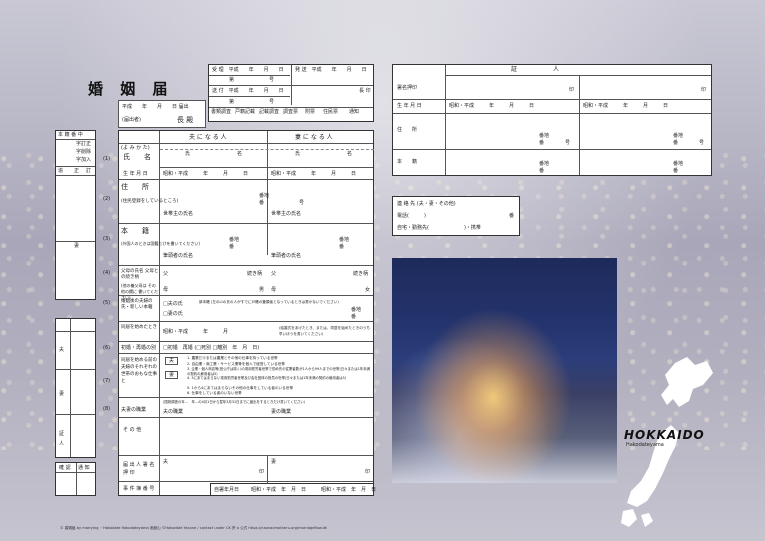 The height and width of the screenshot is (541, 765). What do you see at coordinates (702, 143) in the screenshot?
I see `witness2-address-go: 号` at bounding box center [702, 143].